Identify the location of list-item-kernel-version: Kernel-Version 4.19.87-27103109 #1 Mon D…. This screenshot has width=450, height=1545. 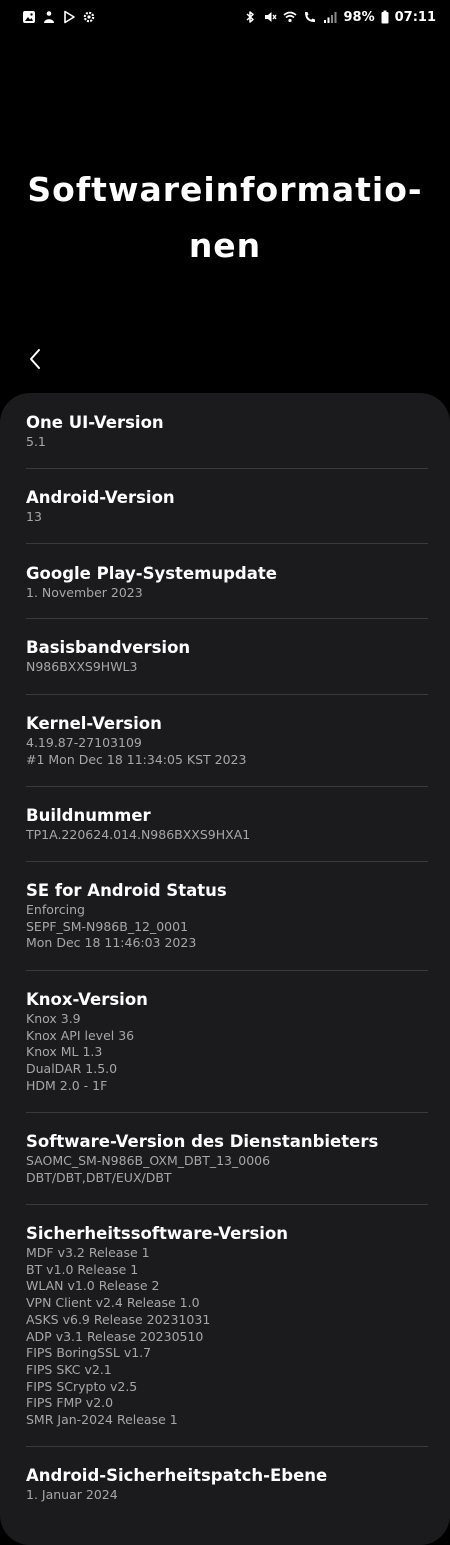
(227, 741).